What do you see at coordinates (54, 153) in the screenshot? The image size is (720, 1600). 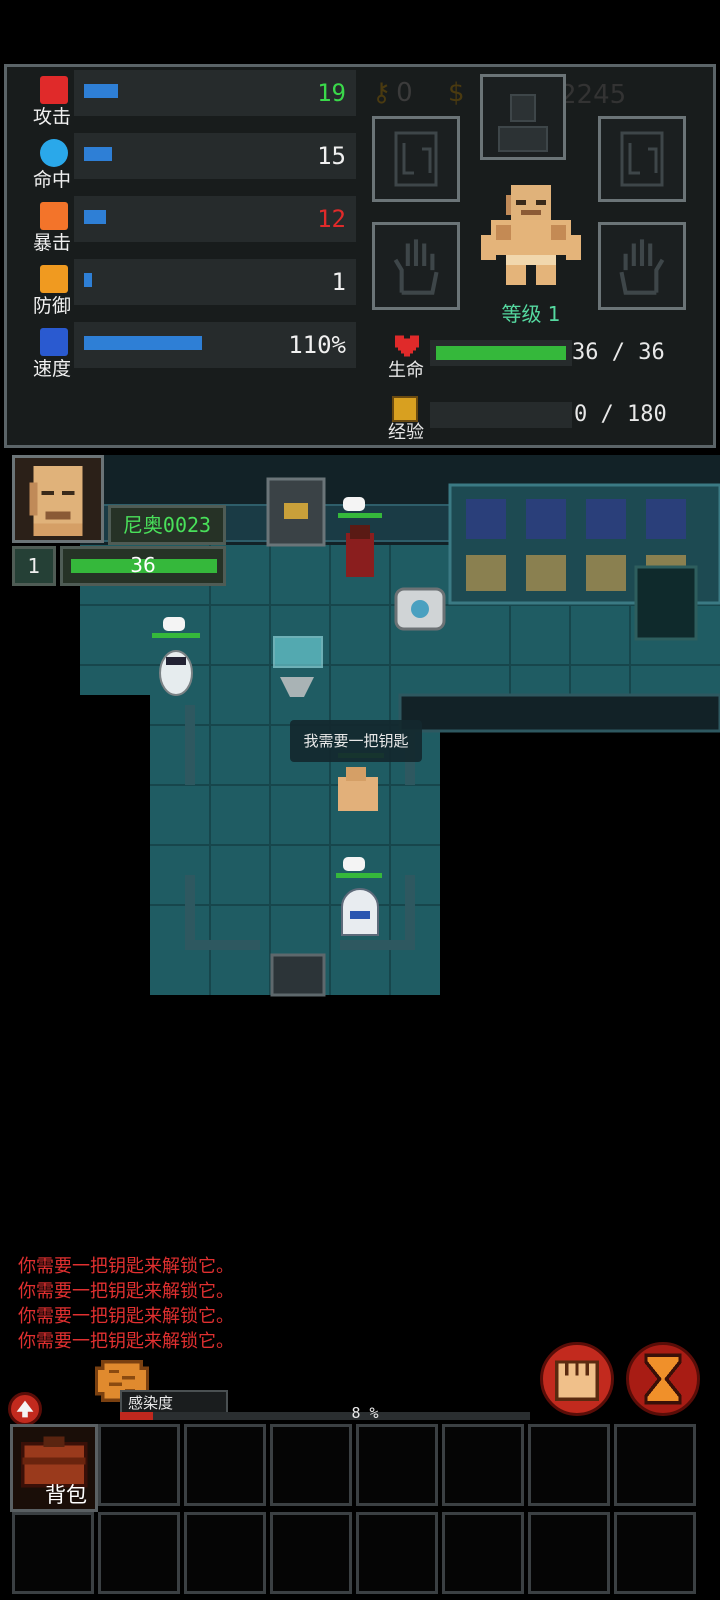 I see `accuracy-crosshair-icon` at bounding box center [54, 153].